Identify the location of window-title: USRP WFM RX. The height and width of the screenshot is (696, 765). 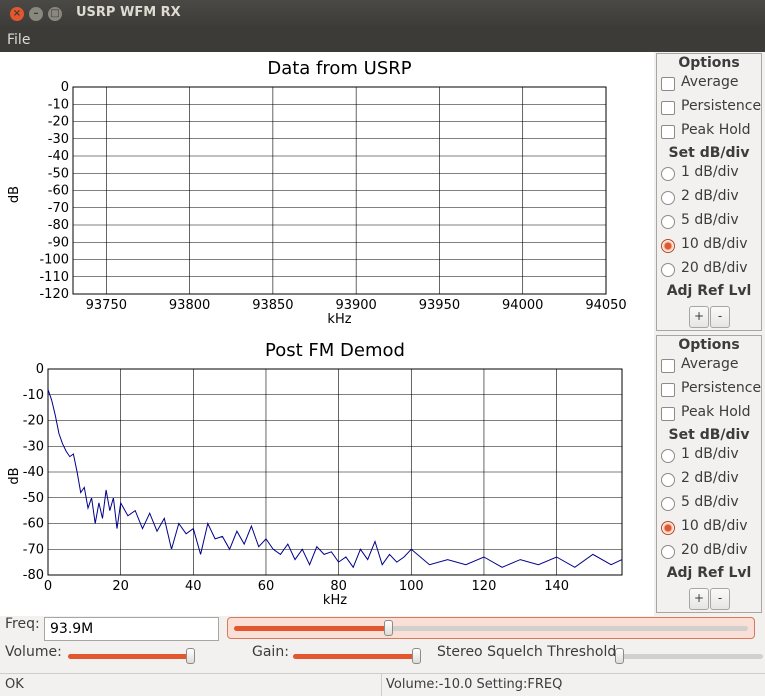
(128, 12).